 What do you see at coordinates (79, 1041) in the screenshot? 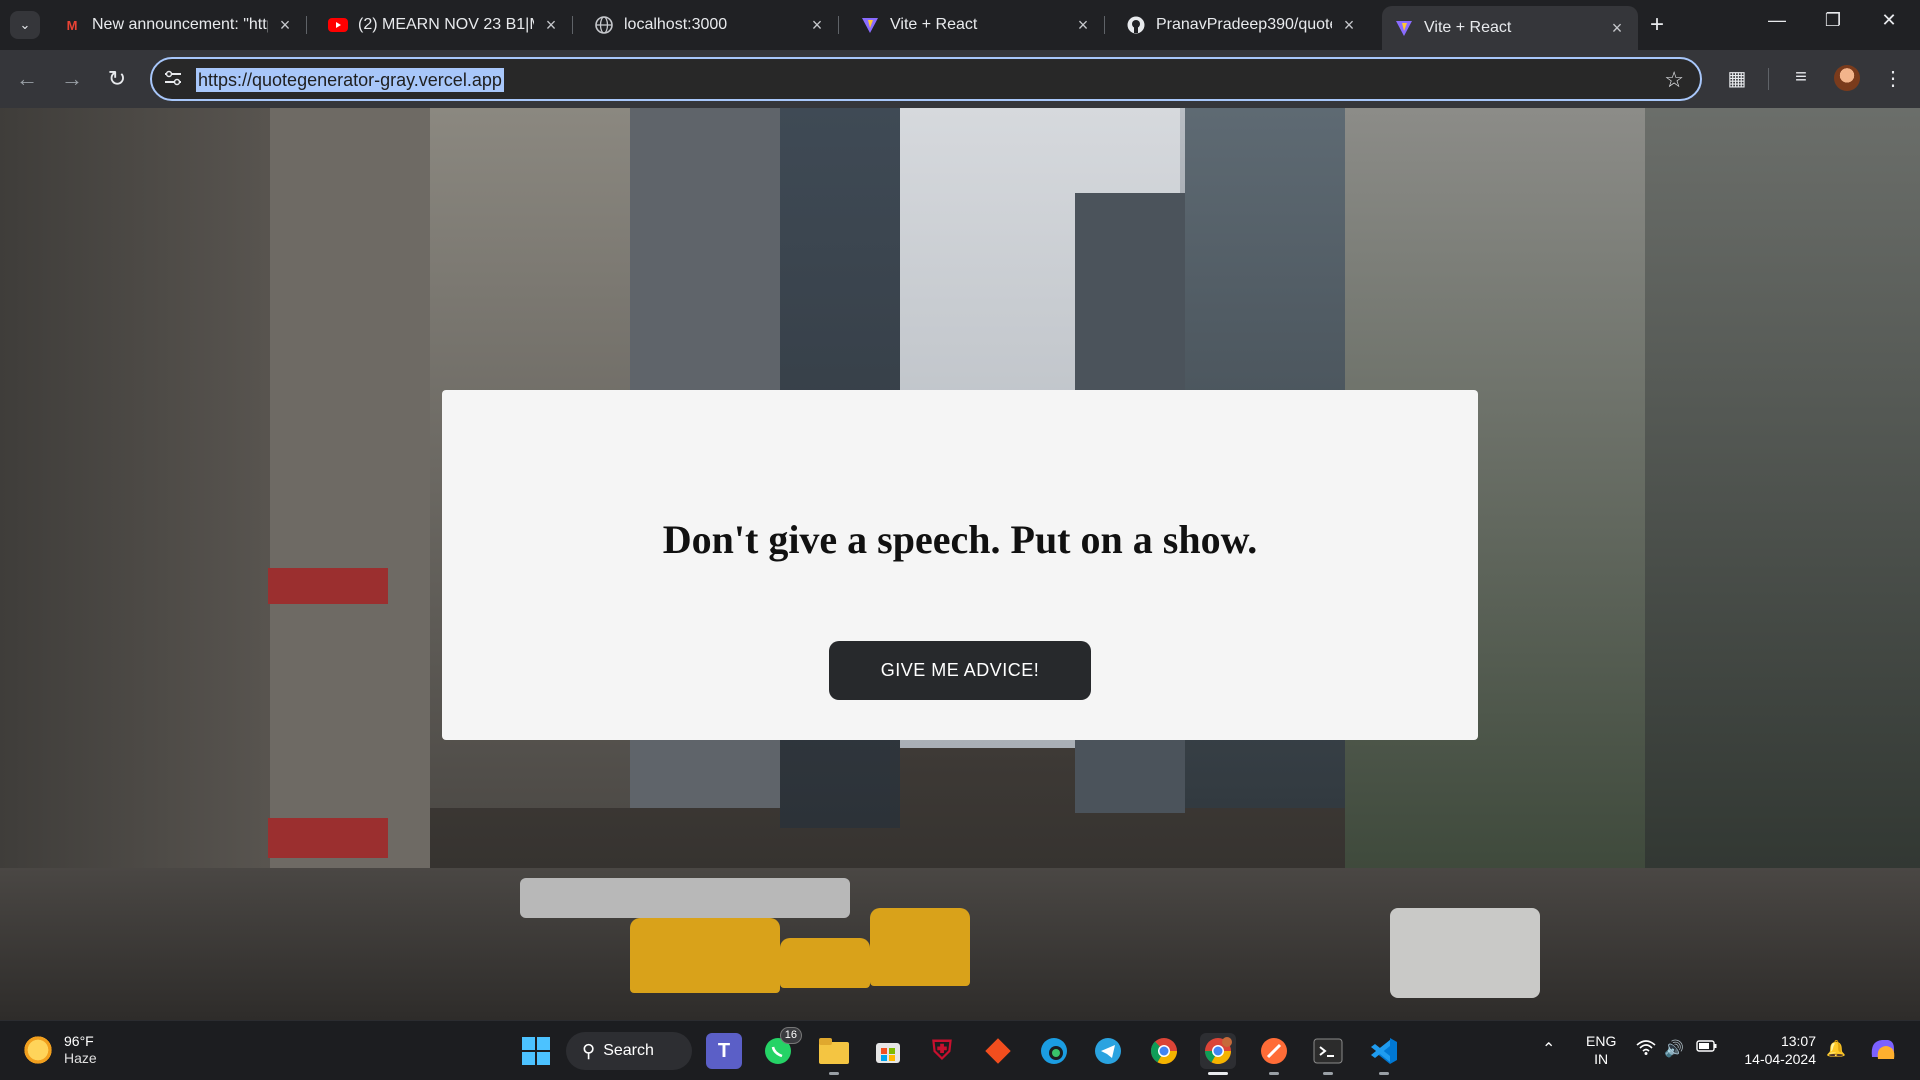
I see `weather-temp: 96°F` at bounding box center [79, 1041].